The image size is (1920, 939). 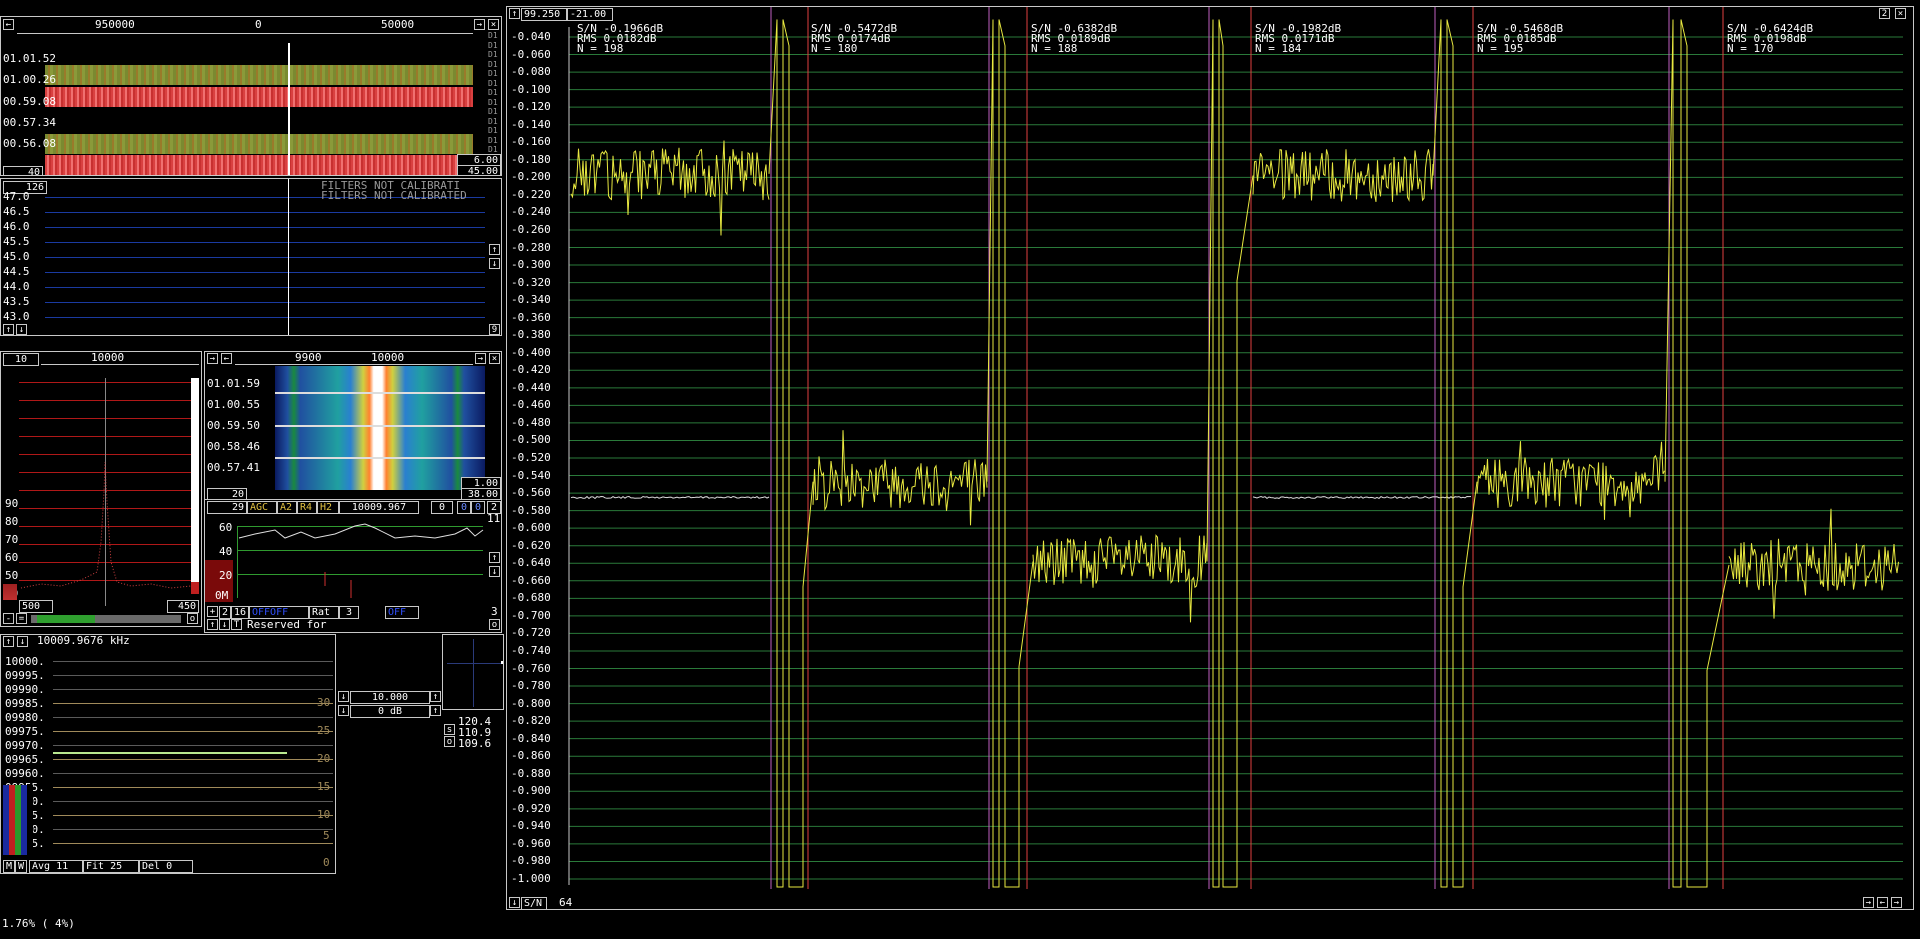 What do you see at coordinates (343, 696) in the screenshot?
I see `freq-setter-down-button: ↓` at bounding box center [343, 696].